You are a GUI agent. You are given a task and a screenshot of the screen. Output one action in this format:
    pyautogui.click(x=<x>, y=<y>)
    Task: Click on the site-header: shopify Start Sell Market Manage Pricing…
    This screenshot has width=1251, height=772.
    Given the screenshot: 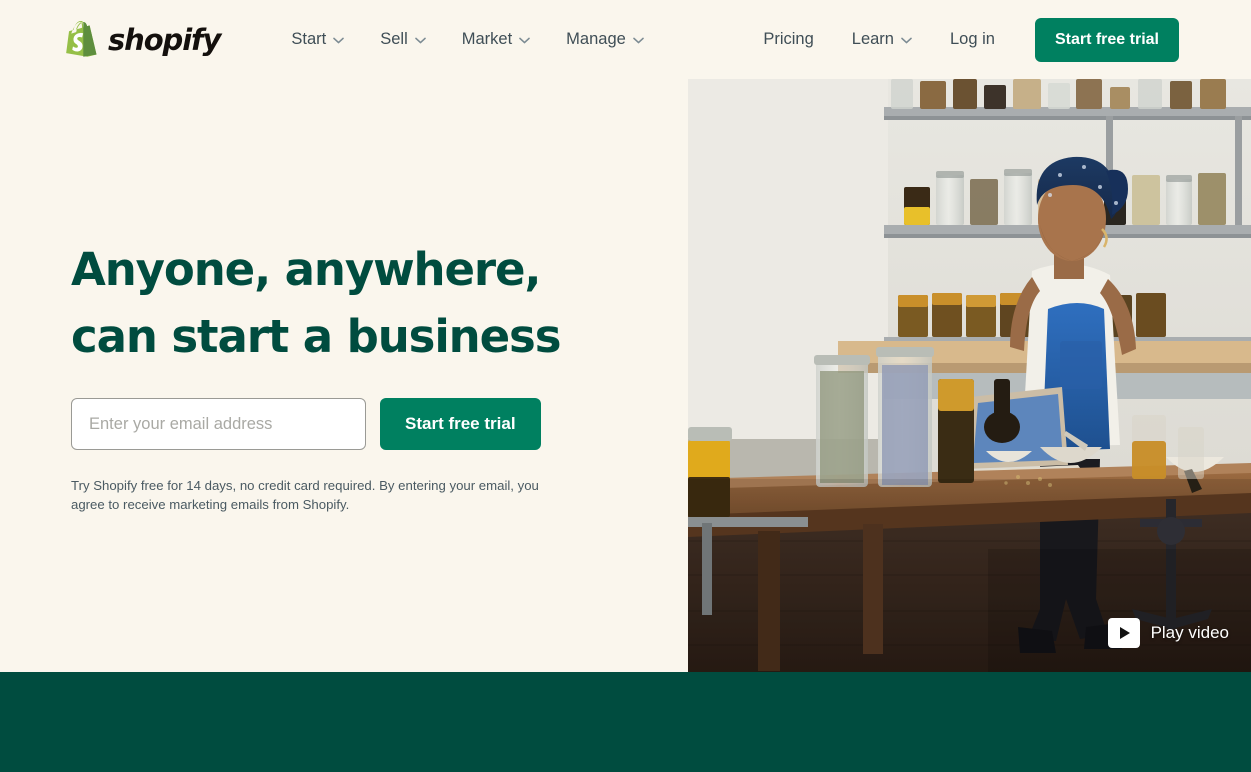 What is the action you would take?
    pyautogui.click(x=625, y=39)
    